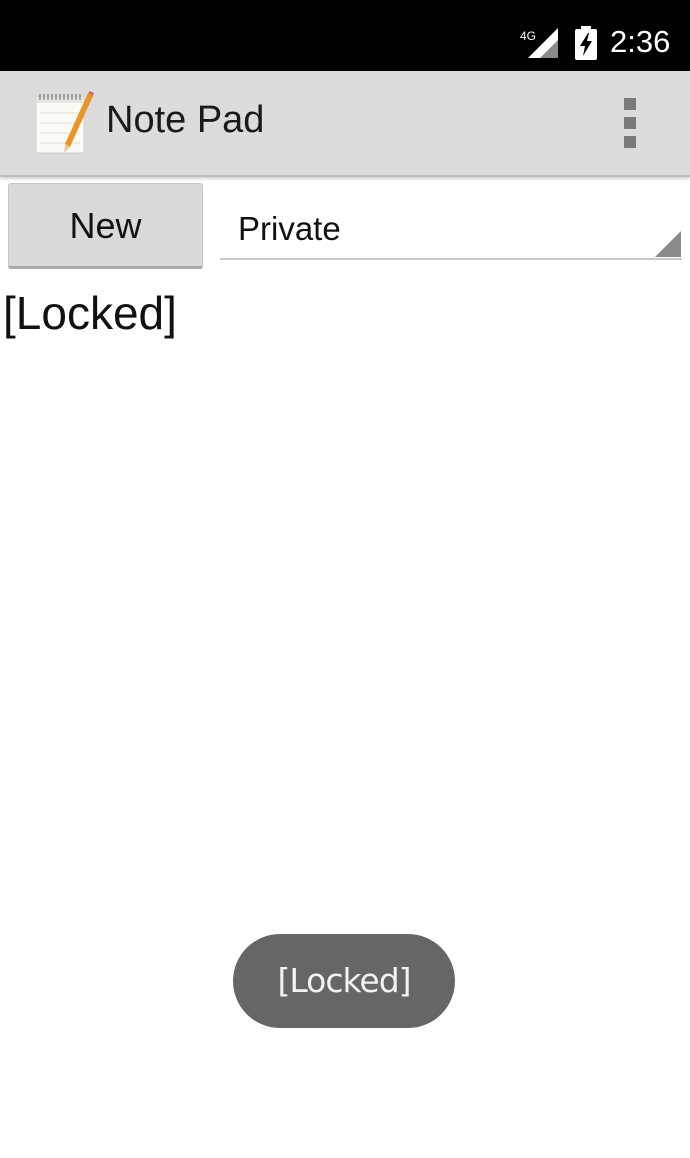 Image resolution: width=690 pixels, height=1158 pixels. What do you see at coordinates (640, 41) in the screenshot?
I see `status-time: 2:36` at bounding box center [640, 41].